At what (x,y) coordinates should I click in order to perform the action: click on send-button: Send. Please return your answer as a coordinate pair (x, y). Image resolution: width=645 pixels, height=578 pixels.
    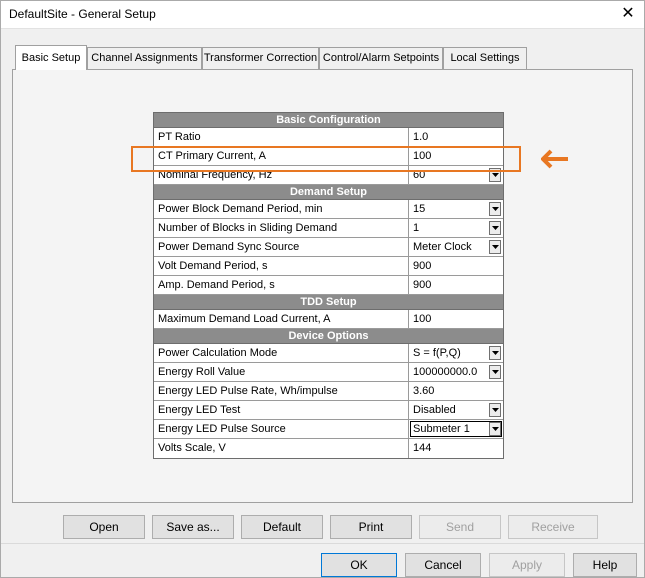
    Looking at the image, I should click on (460, 527).